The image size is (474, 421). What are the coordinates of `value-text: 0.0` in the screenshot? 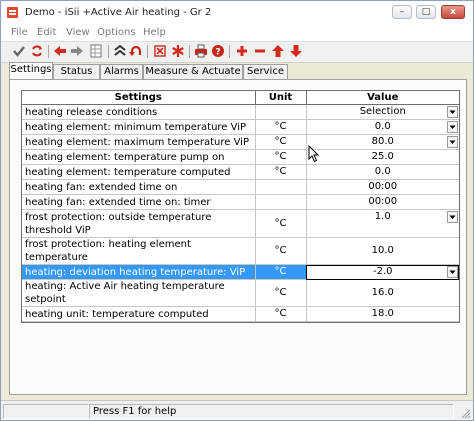 It's located at (382, 171).